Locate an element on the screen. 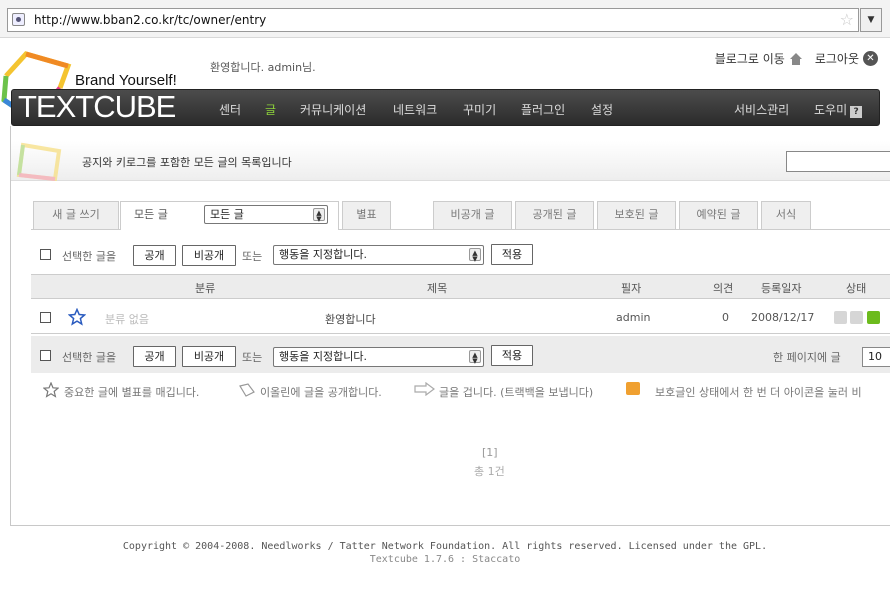 The image size is (890, 600). star-icon is located at coordinates (77, 317).